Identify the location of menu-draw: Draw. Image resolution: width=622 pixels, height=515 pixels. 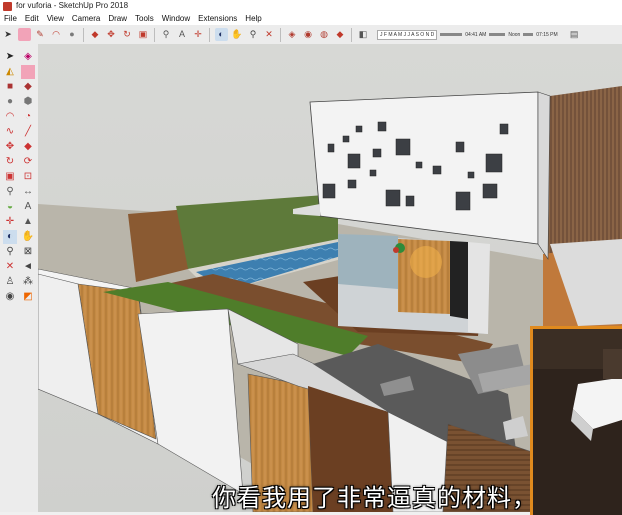
(117, 18).